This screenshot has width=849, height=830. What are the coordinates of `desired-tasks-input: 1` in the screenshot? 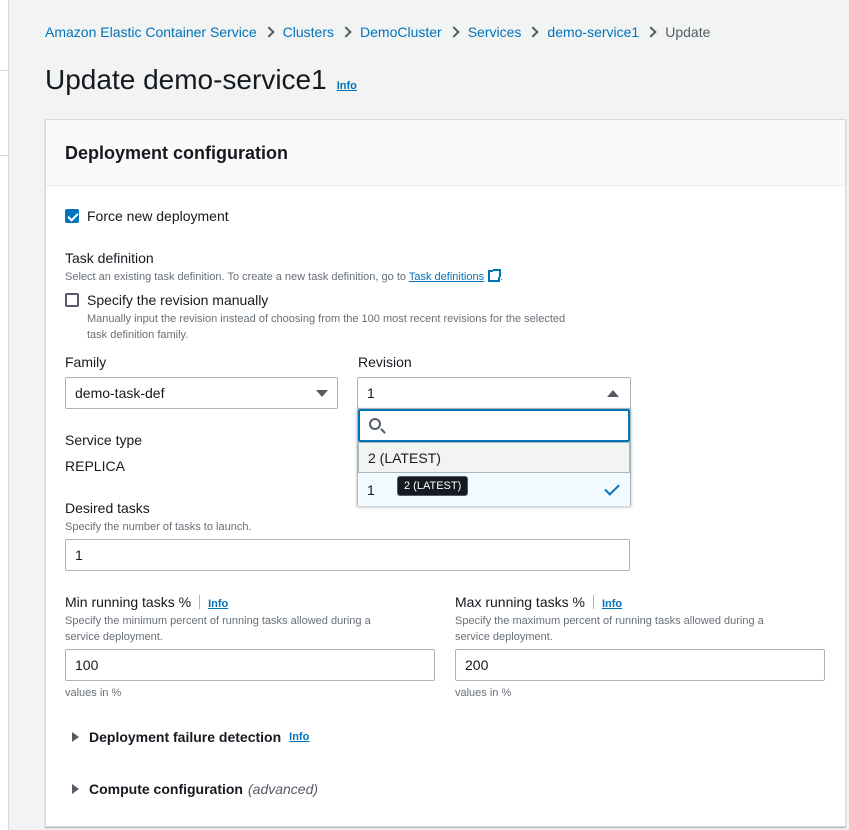 It's located at (347, 555).